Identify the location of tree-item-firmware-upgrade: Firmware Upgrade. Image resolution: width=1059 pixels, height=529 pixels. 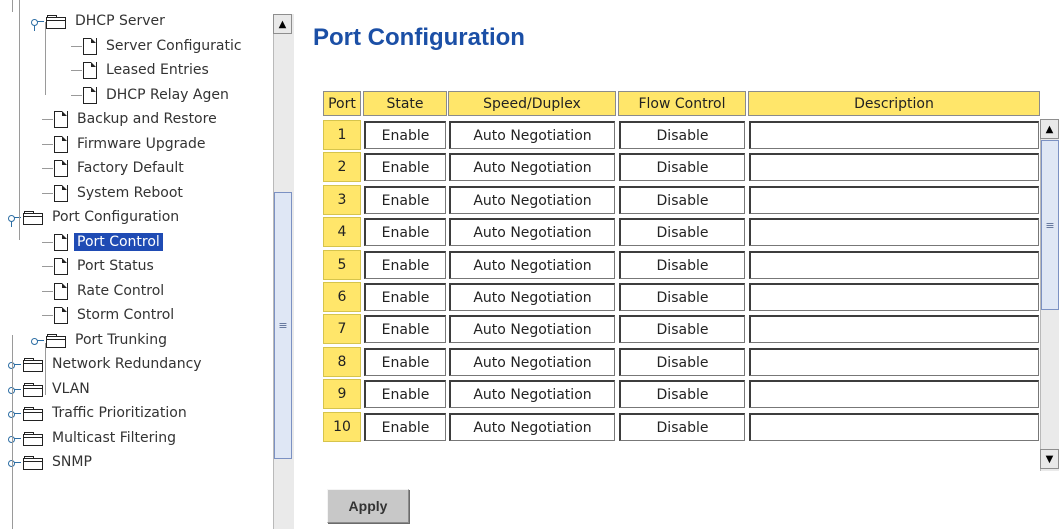
(131, 144).